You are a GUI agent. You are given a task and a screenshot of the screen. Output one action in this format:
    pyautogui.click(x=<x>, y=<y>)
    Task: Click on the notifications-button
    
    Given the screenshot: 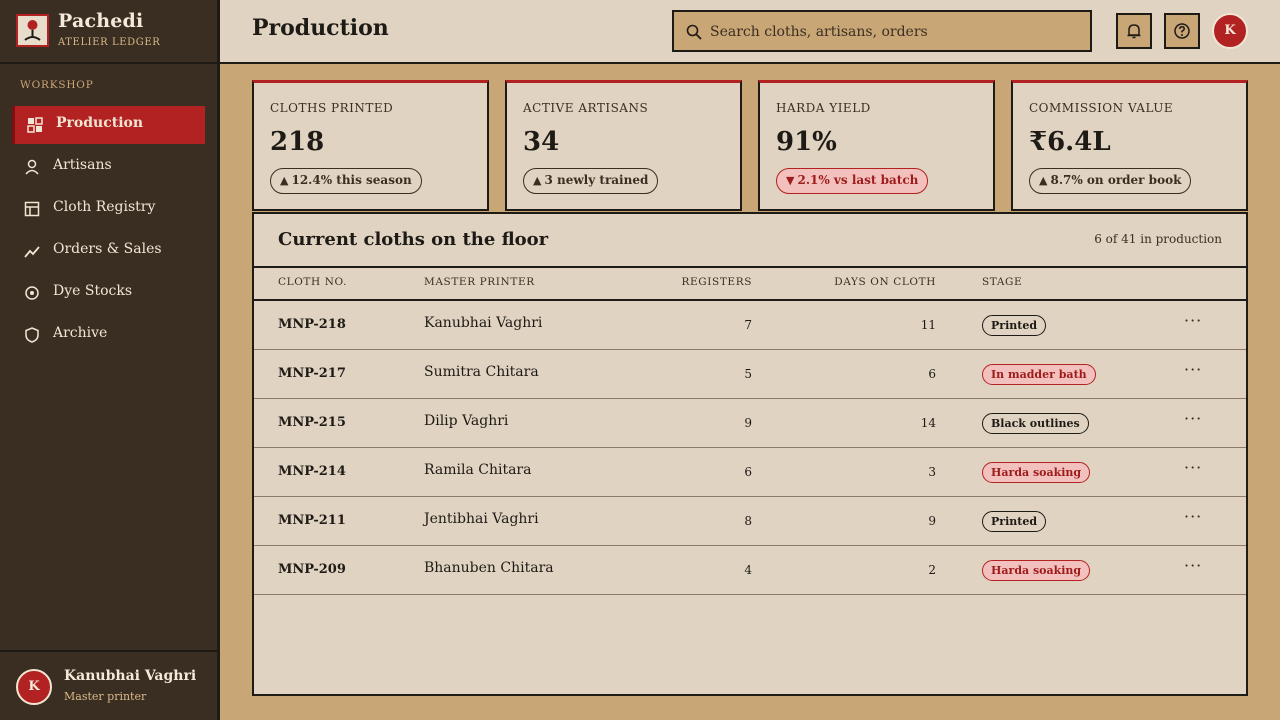 What is the action you would take?
    pyautogui.click(x=1134, y=31)
    